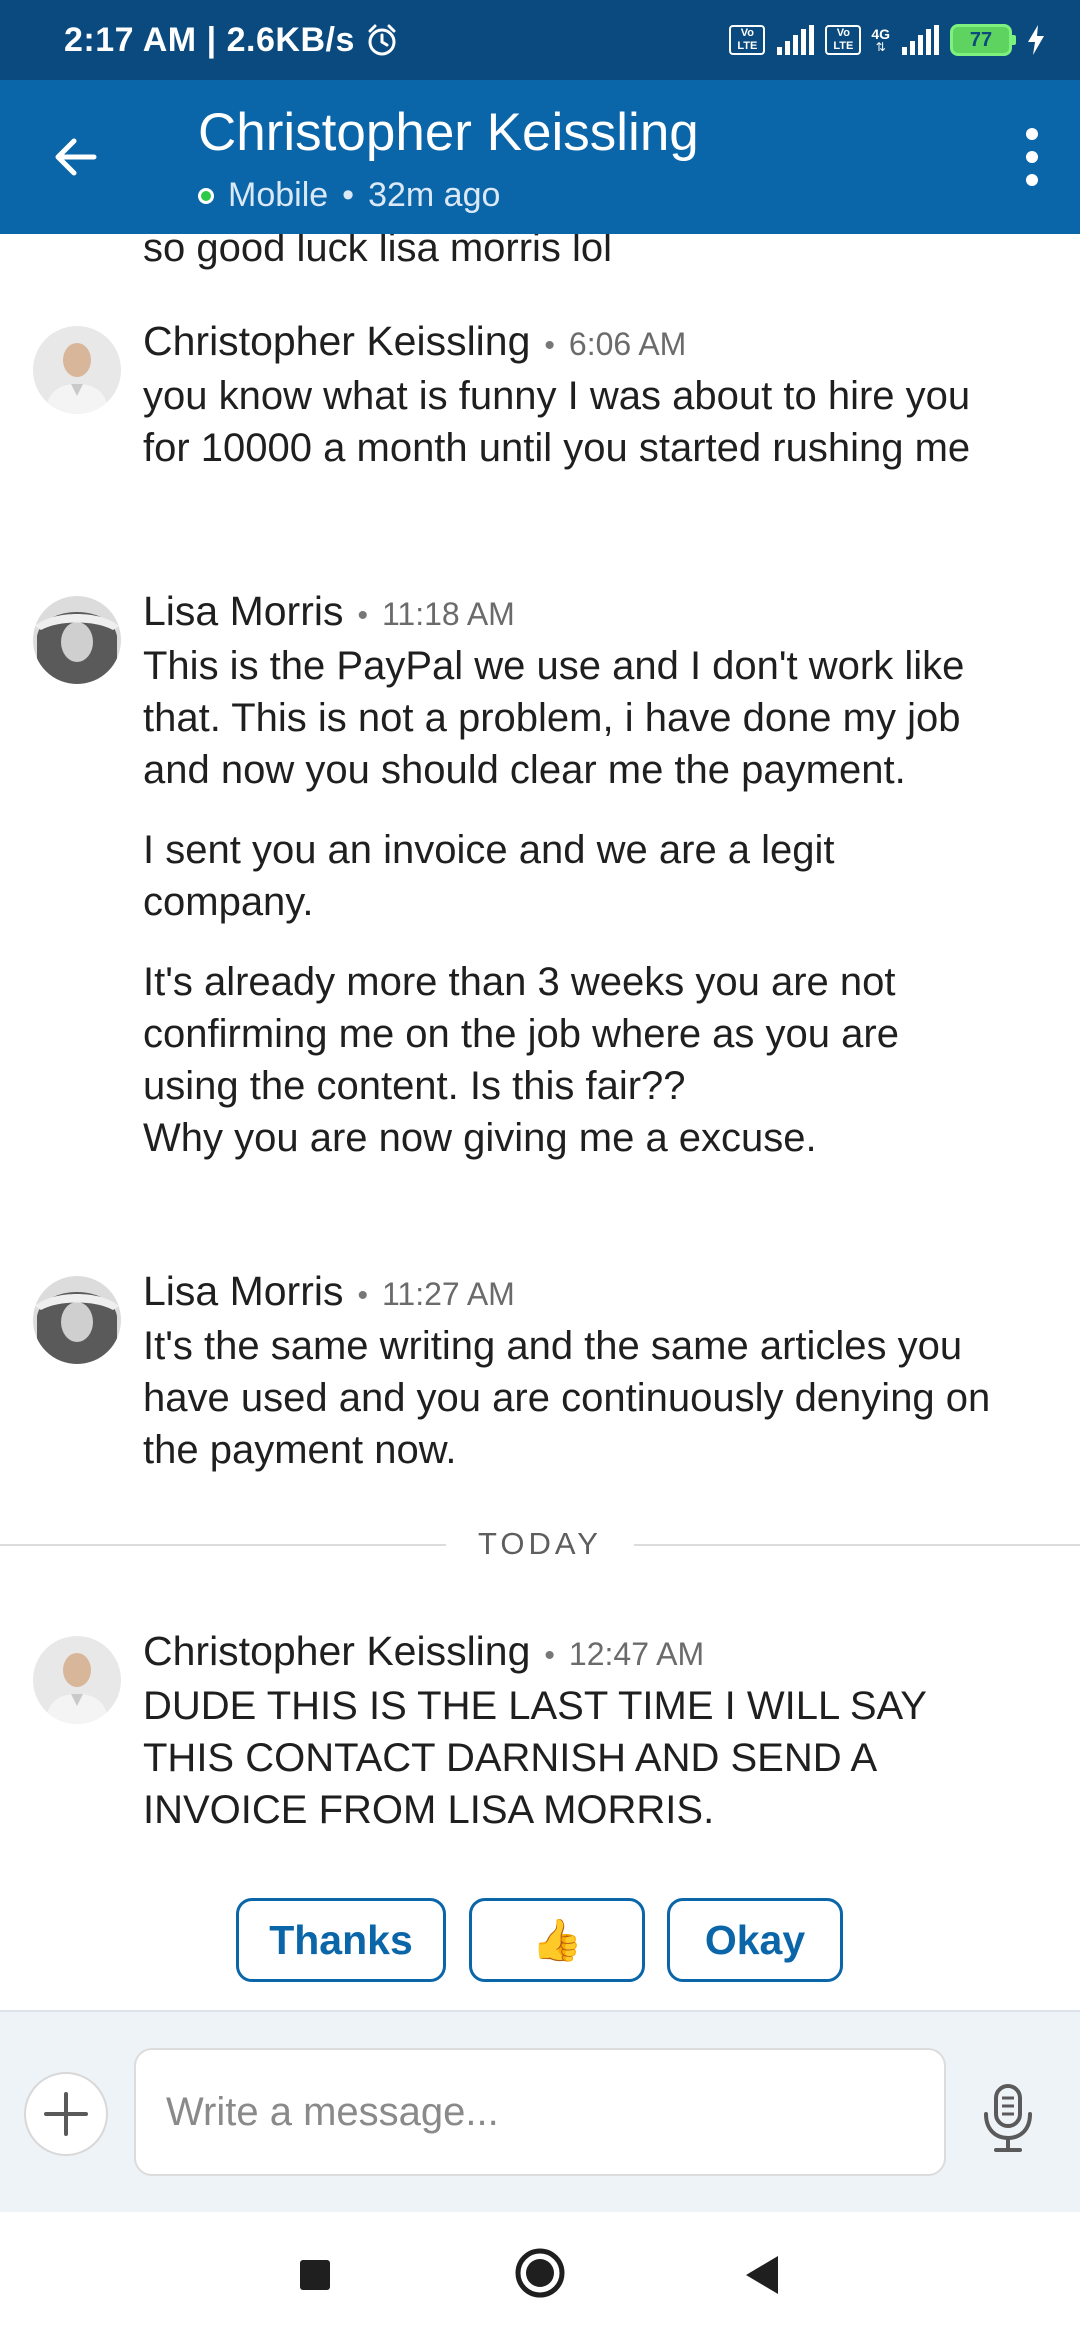 This screenshot has width=1080, height=2340. What do you see at coordinates (448, 132) in the screenshot?
I see `contact-name: Christopher Keissling` at bounding box center [448, 132].